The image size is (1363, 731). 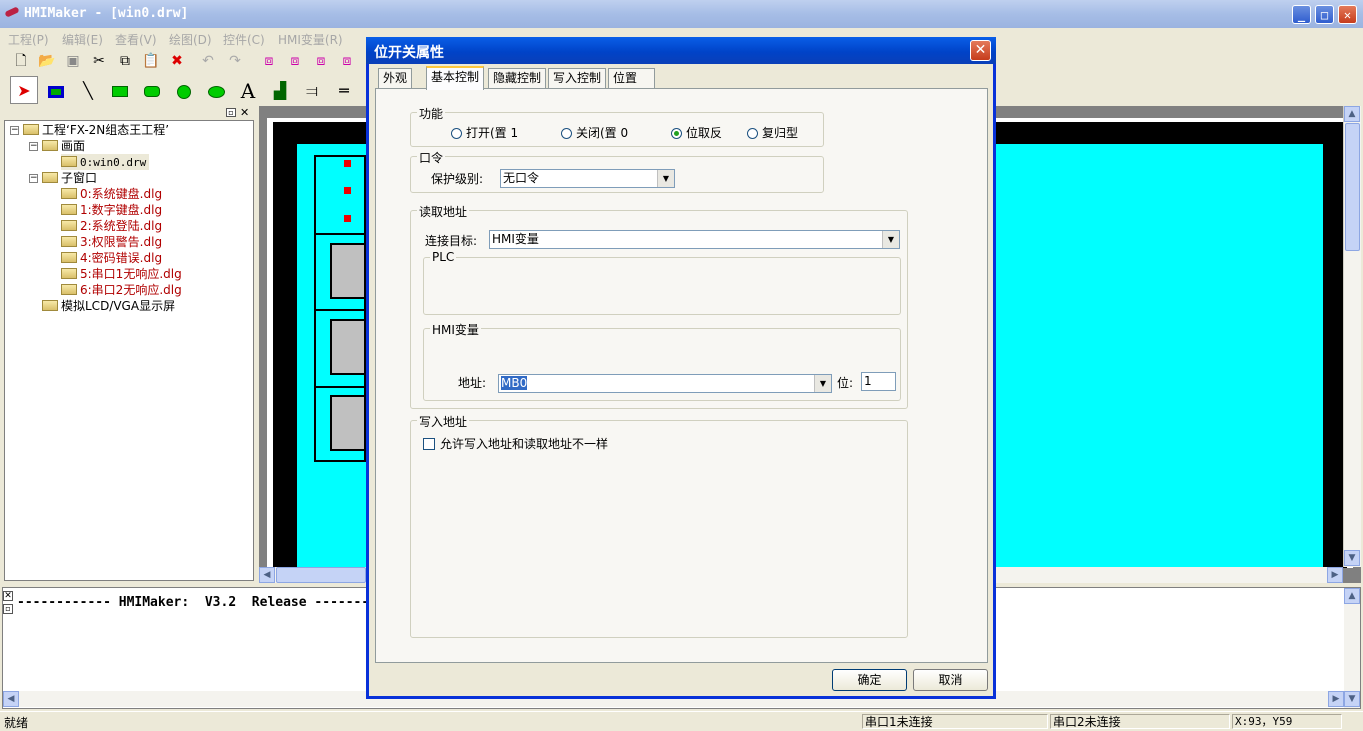 What do you see at coordinates (395, 78) in the screenshot?
I see `tab-appearance: 外观` at bounding box center [395, 78].